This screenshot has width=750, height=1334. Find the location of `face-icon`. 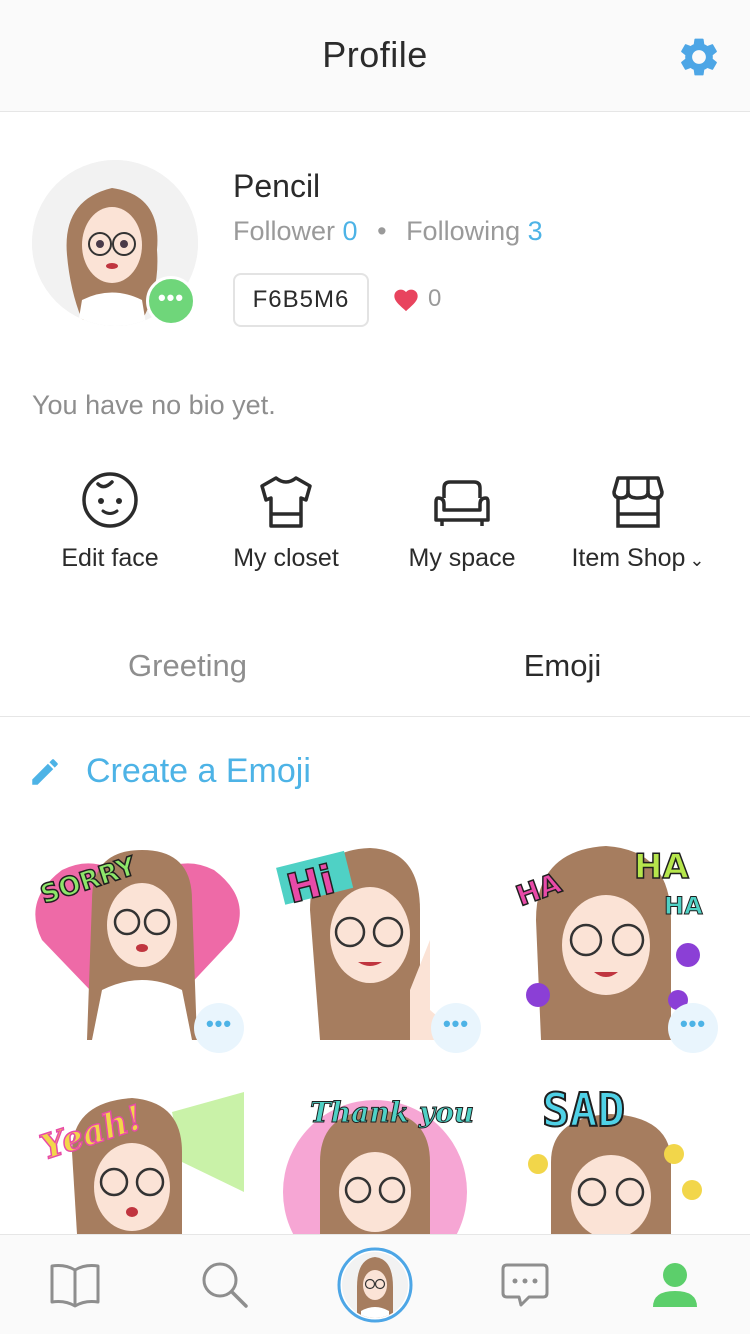

face-icon is located at coordinates (110, 500).